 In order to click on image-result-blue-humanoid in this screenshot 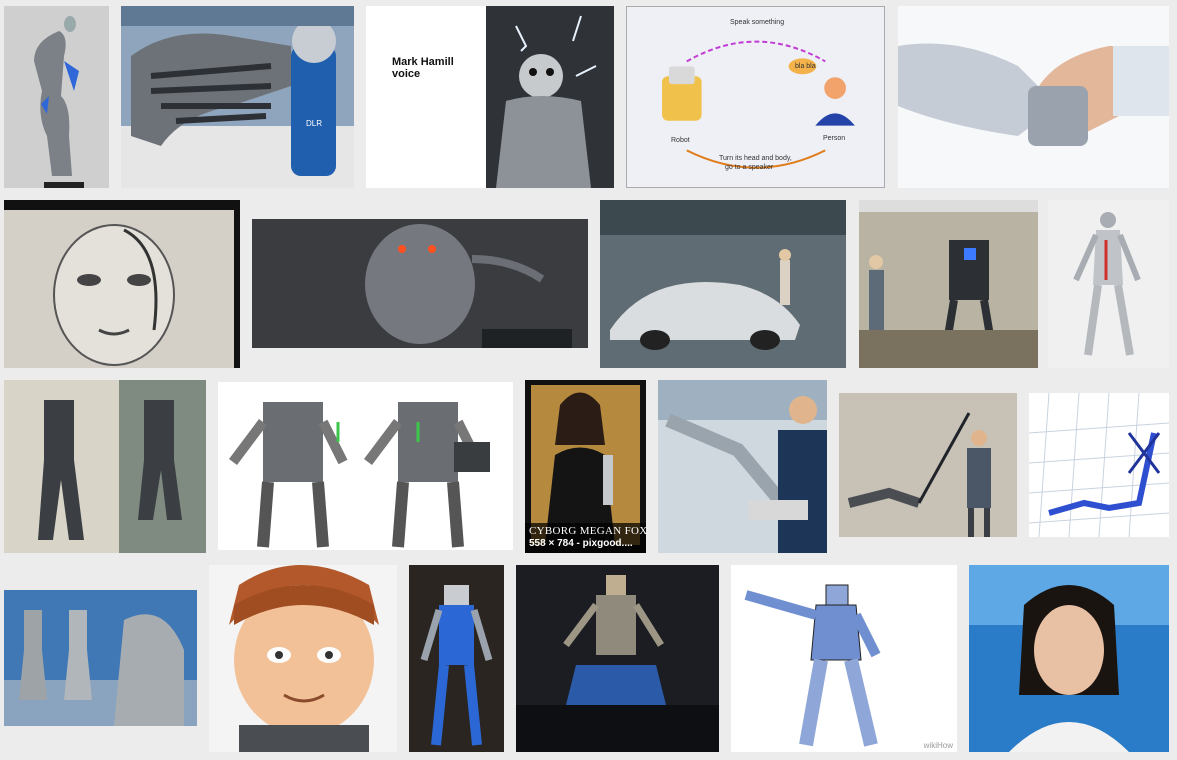, I will do `click(456, 658)`.